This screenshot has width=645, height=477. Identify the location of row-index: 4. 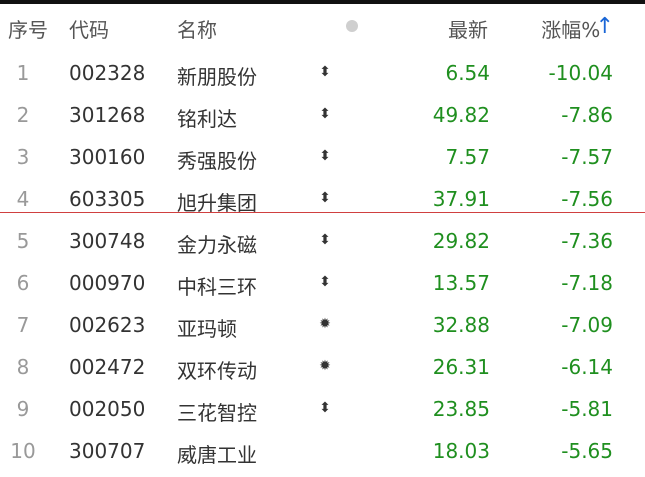
(23, 199).